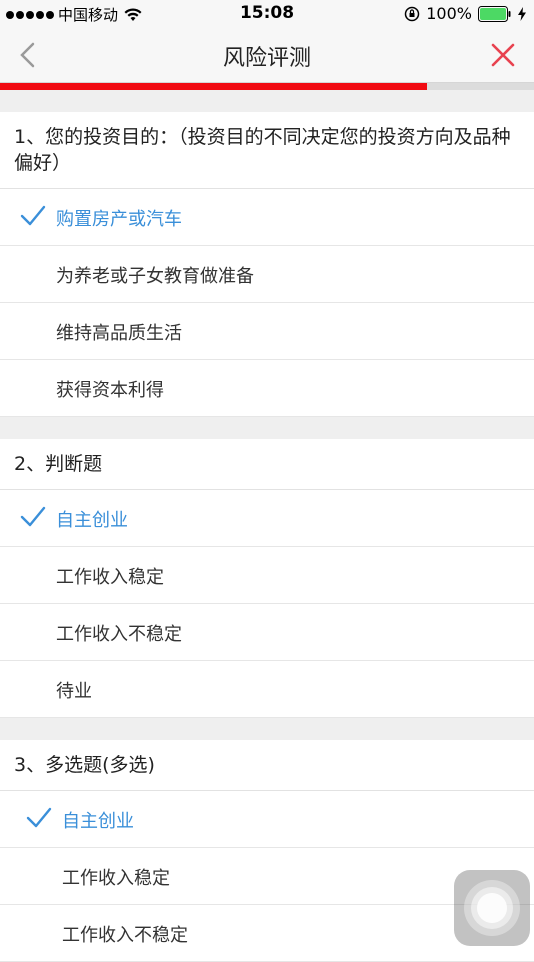 Image resolution: width=534 pixels, height=962 pixels. Describe the element at coordinates (119, 333) in the screenshot. I see `answer-option-label: 维持高品质生活` at that location.